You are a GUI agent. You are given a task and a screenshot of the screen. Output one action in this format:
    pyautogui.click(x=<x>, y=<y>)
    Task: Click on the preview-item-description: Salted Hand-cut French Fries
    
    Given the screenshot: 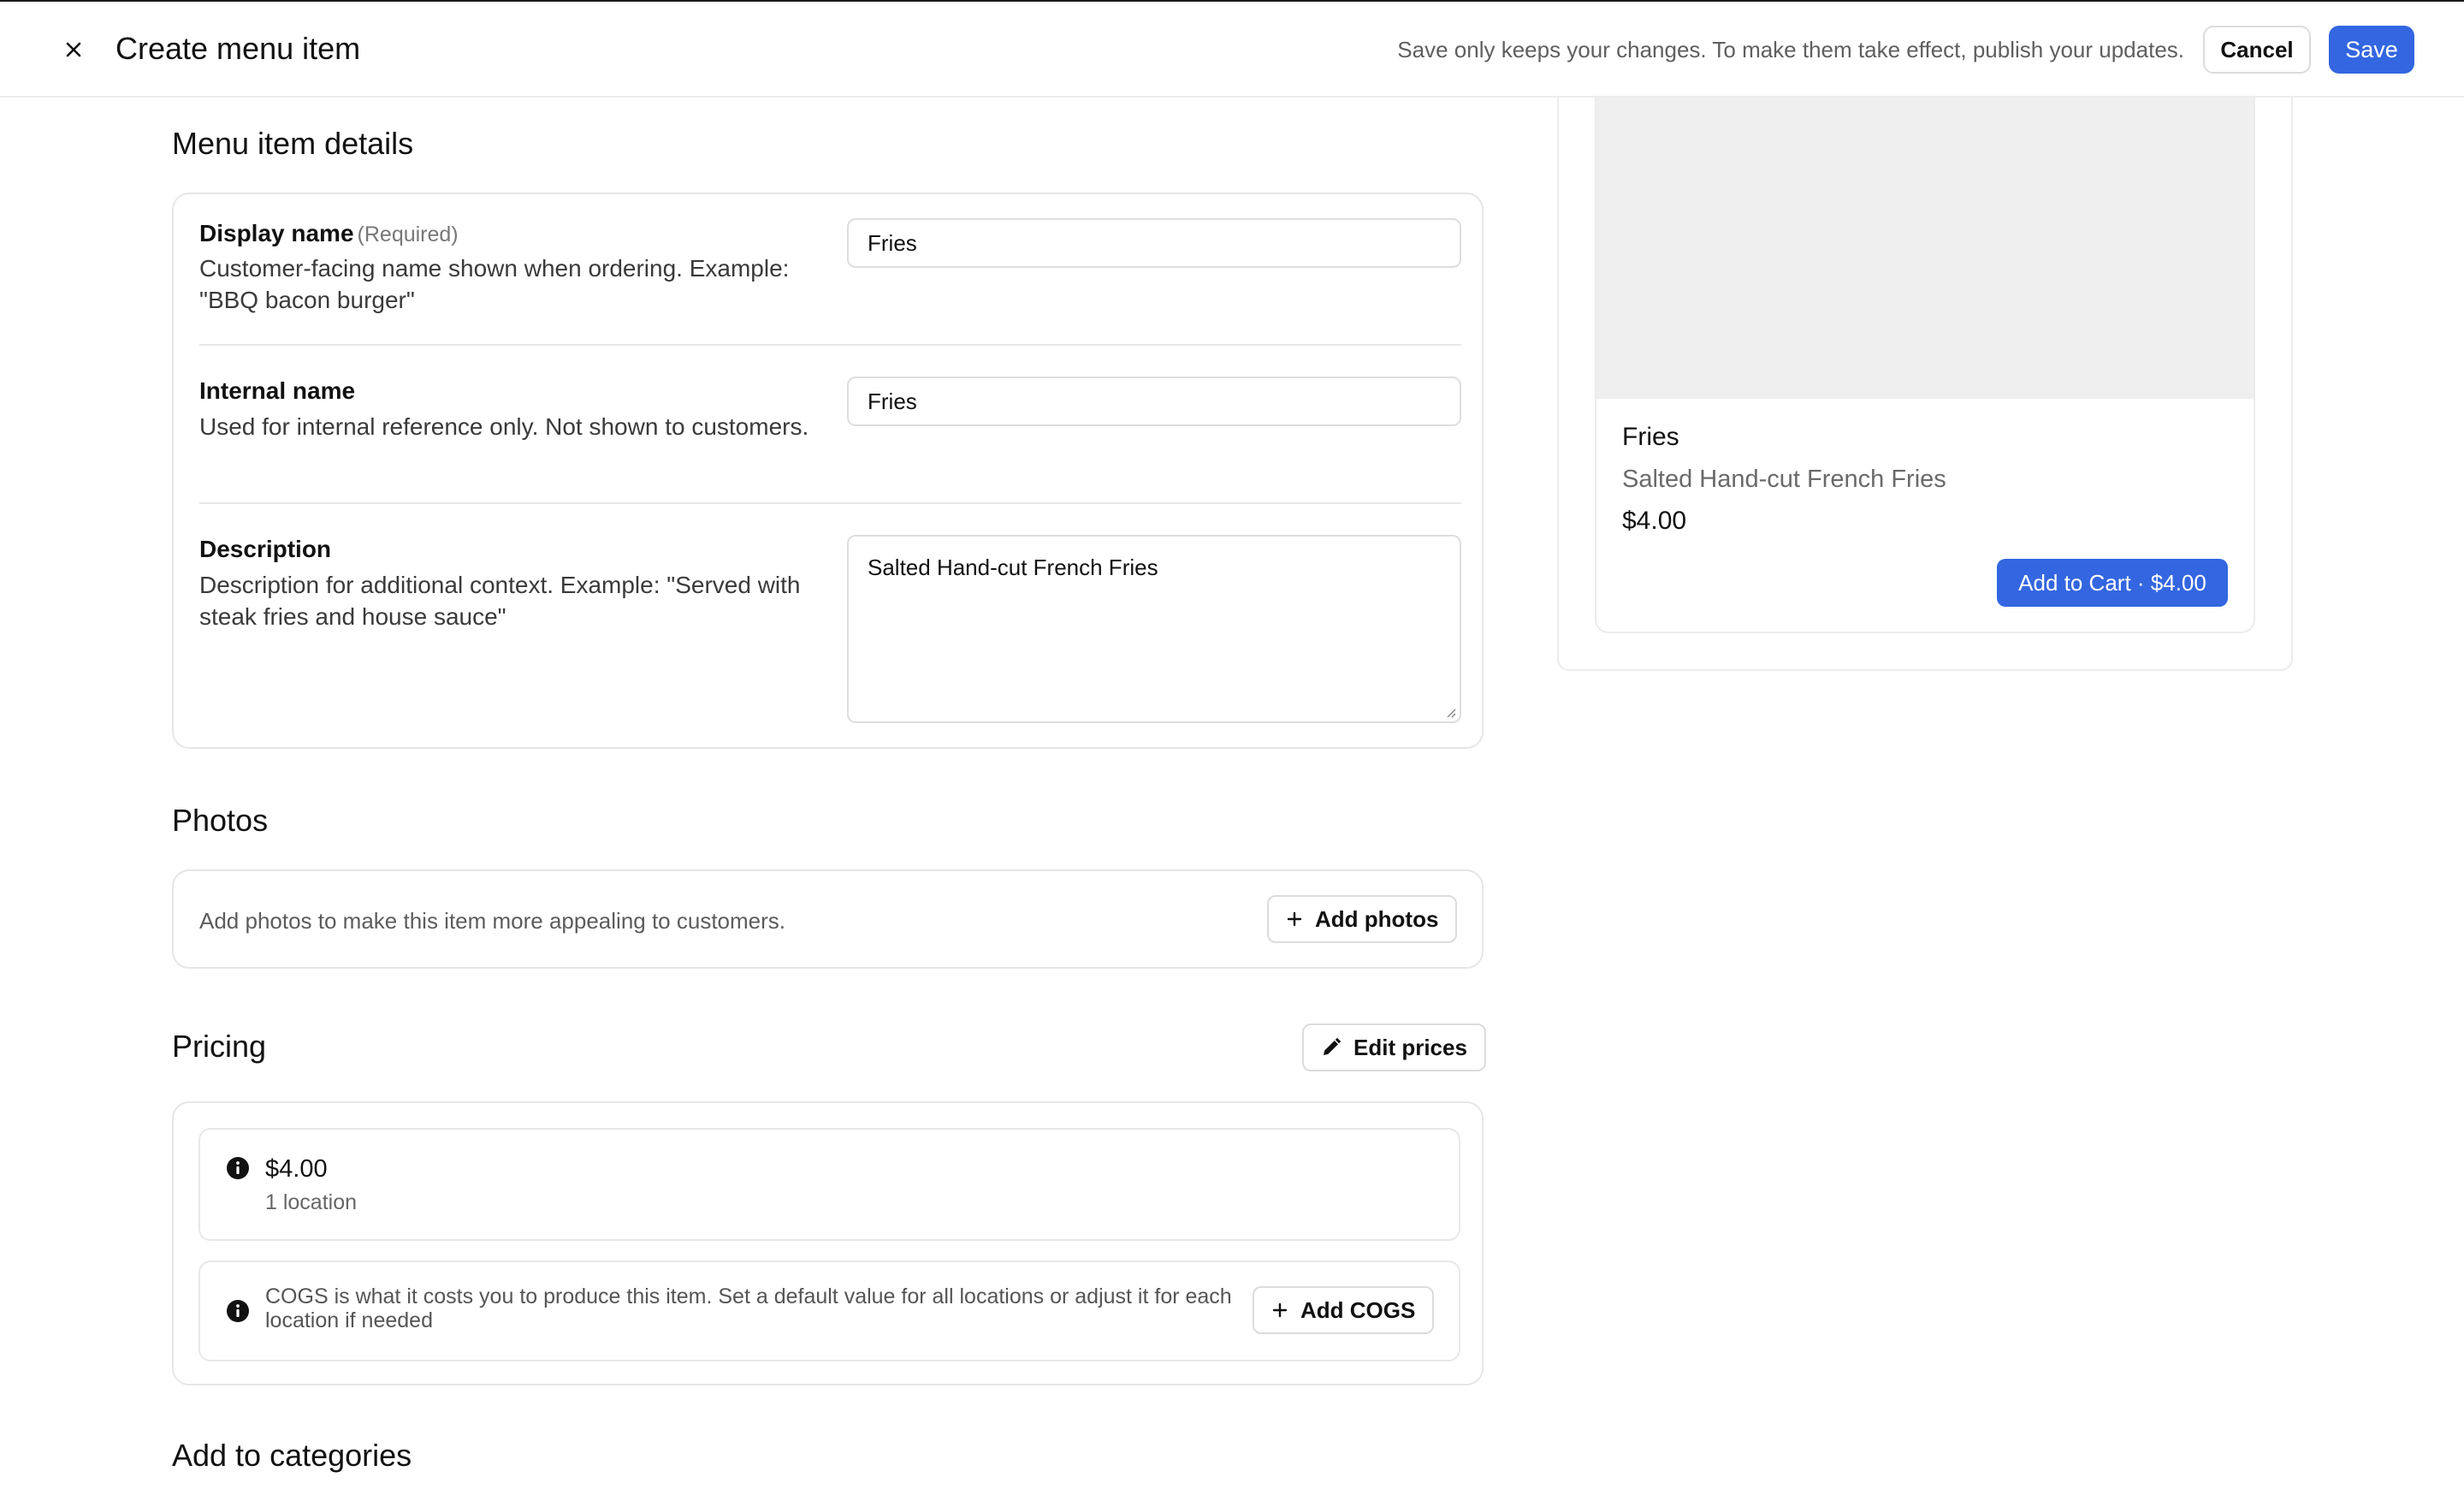 What is the action you would take?
    pyautogui.click(x=1784, y=479)
    